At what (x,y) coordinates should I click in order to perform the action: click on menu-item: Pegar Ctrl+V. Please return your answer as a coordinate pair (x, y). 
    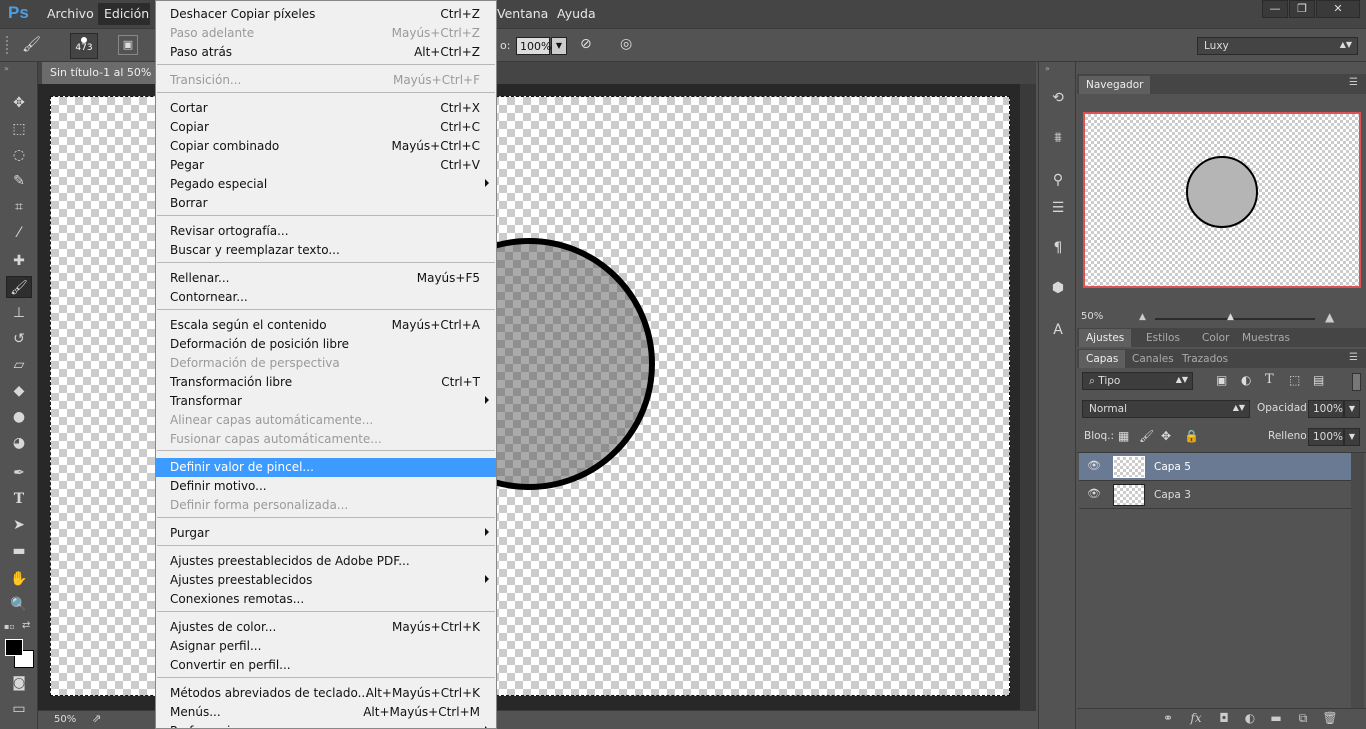
    Looking at the image, I should click on (326, 165).